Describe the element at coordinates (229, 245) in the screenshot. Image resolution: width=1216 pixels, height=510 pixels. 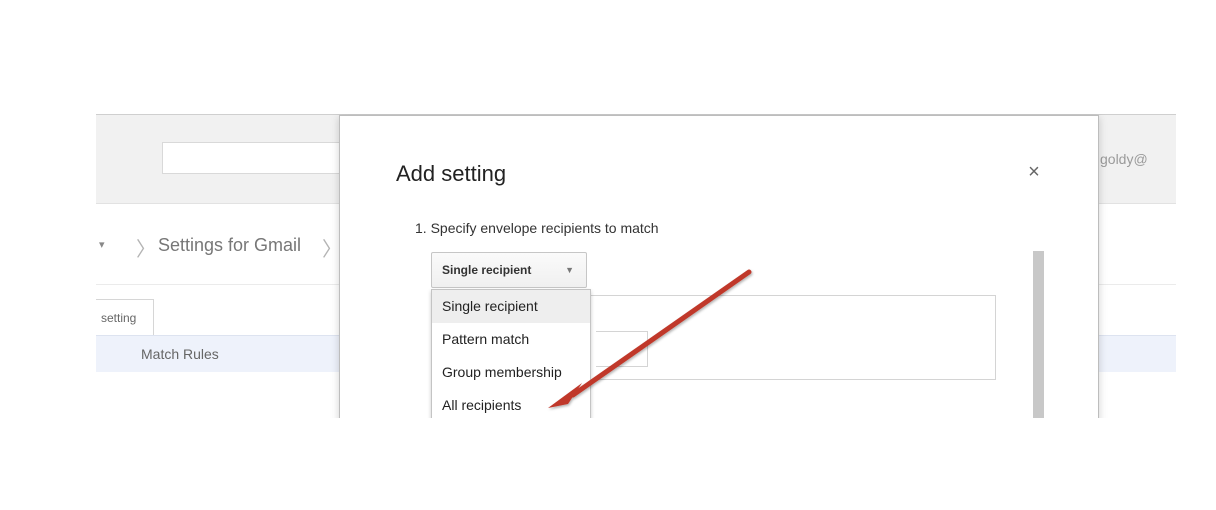
I see `breadcrumb-item-settings-for-gmail: Settings for Gmail` at that location.